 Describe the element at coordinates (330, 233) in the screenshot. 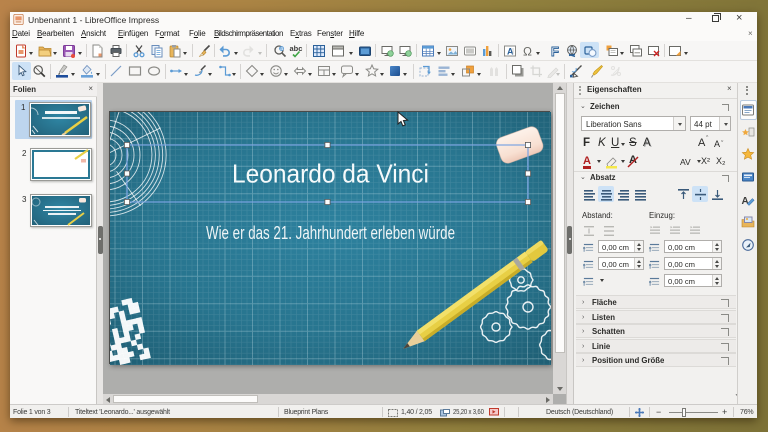

I see `svg-text:Wie er das 21. Jahrhundert erl: Wie er das 21. Jahrhundert erleben würde` at that location.